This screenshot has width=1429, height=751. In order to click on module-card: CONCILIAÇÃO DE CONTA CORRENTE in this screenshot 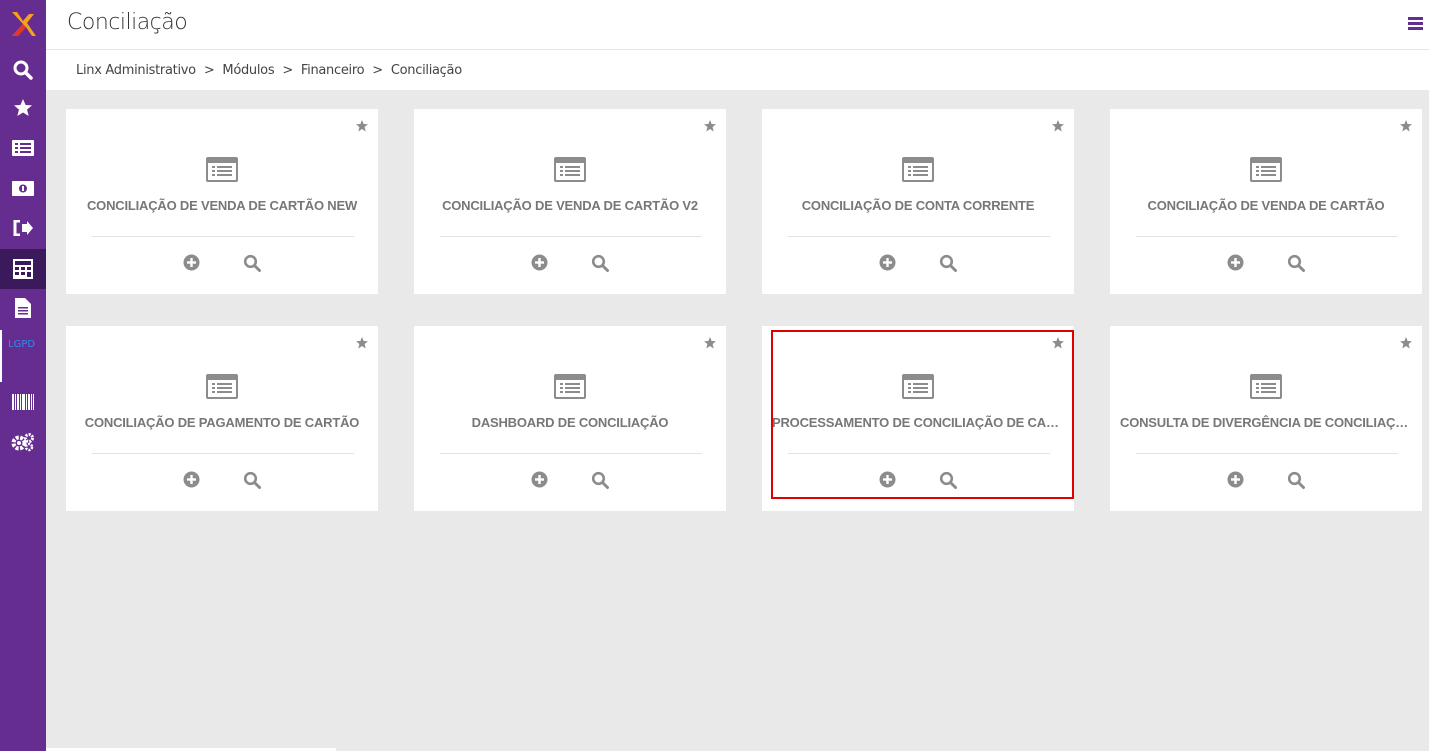, I will do `click(918, 201)`.